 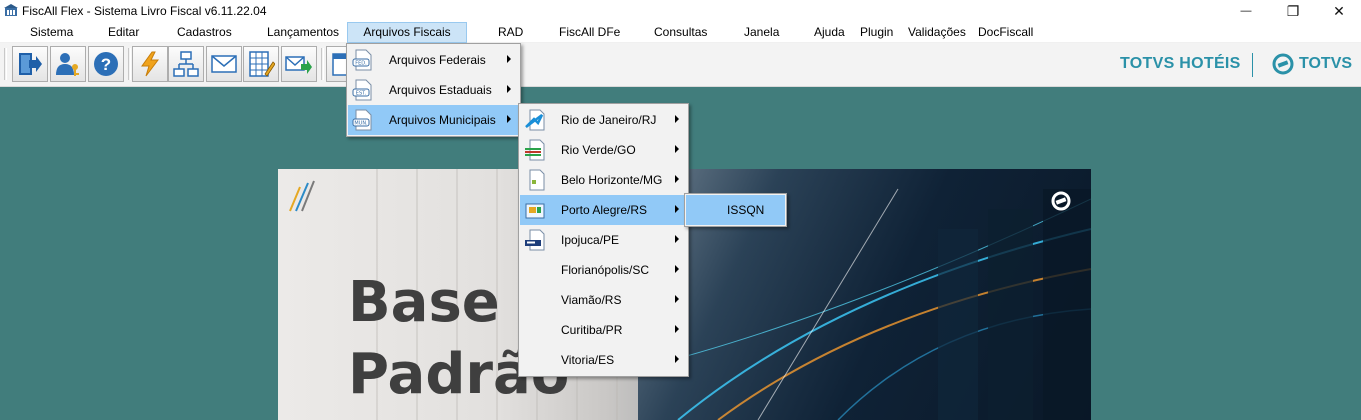 I want to click on menu-item-label: Porto Alegre/RS, so click(x=604, y=210).